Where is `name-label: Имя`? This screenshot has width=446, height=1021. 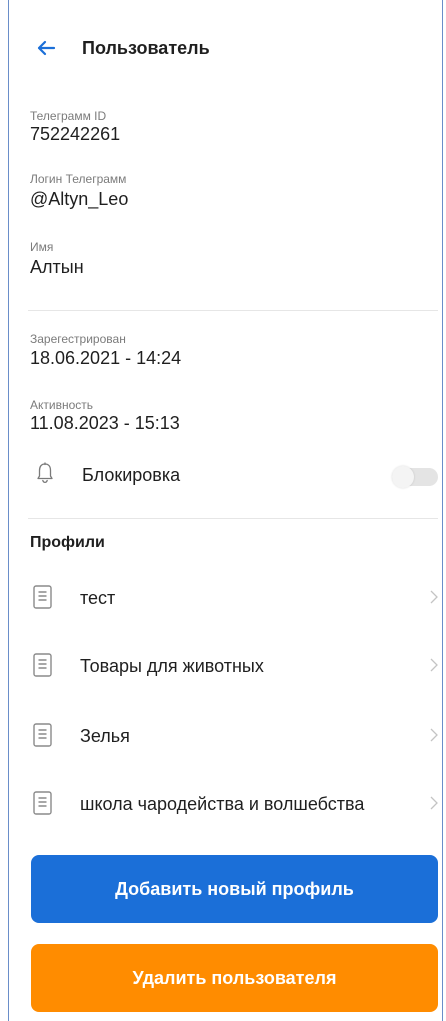 name-label: Имя is located at coordinates (42, 247).